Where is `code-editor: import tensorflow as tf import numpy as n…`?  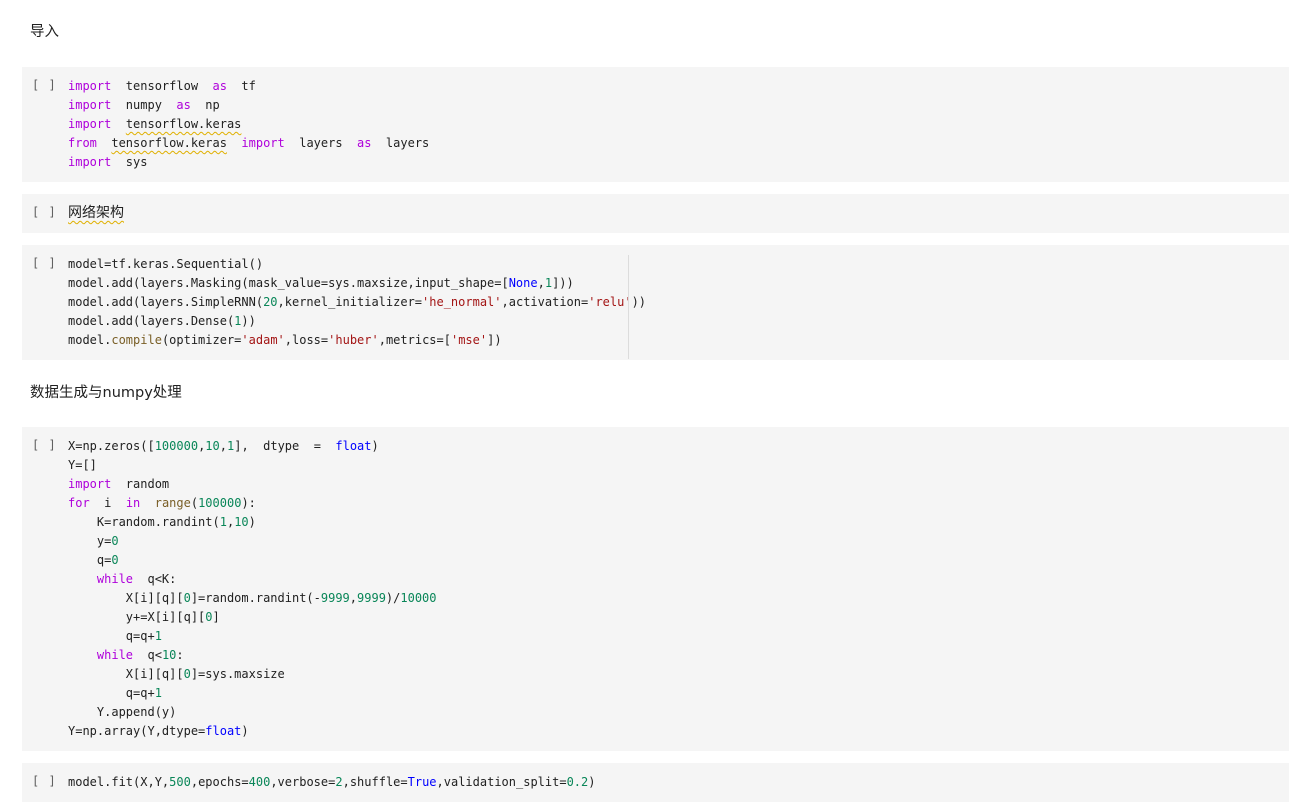 code-editor: import tensorflow as tf import numpy as n… is located at coordinates (248, 124).